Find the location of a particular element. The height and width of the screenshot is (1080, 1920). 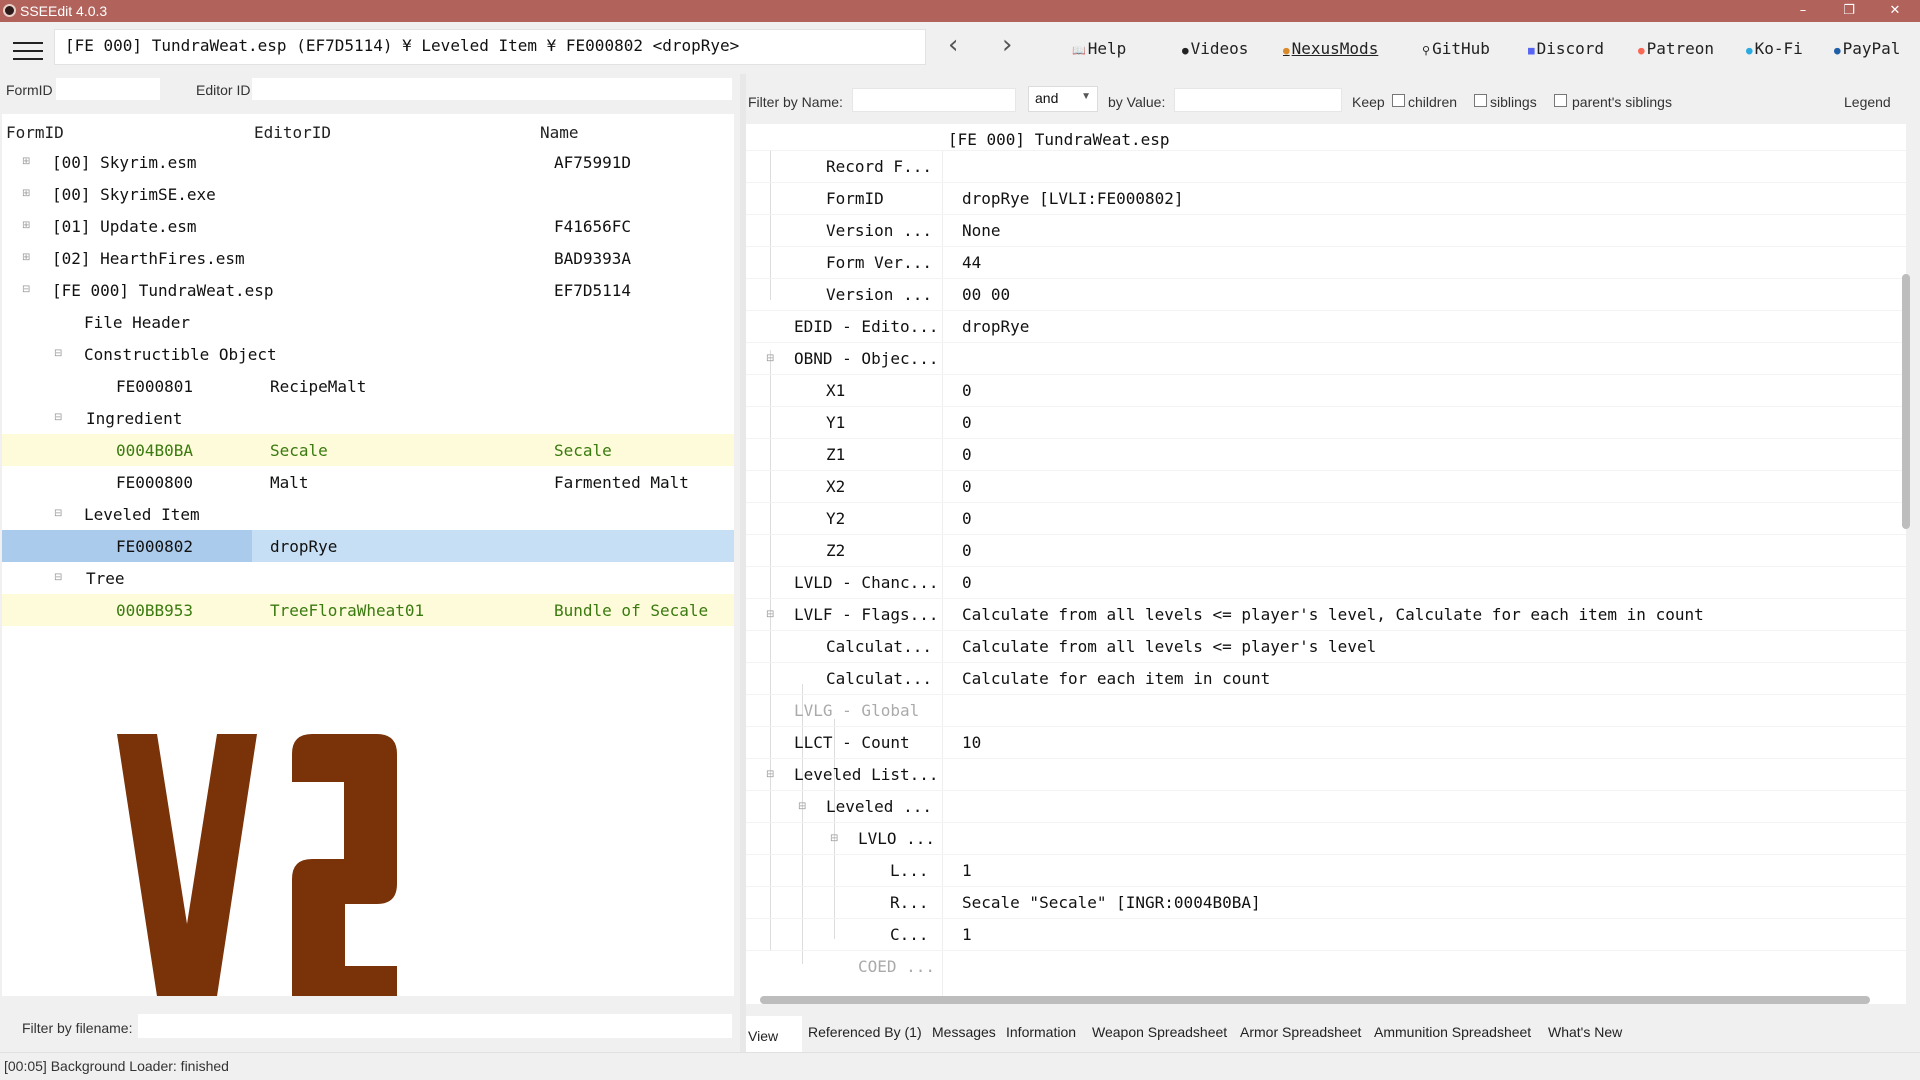

tree-row: ⊟ Tree is located at coordinates (368, 578).